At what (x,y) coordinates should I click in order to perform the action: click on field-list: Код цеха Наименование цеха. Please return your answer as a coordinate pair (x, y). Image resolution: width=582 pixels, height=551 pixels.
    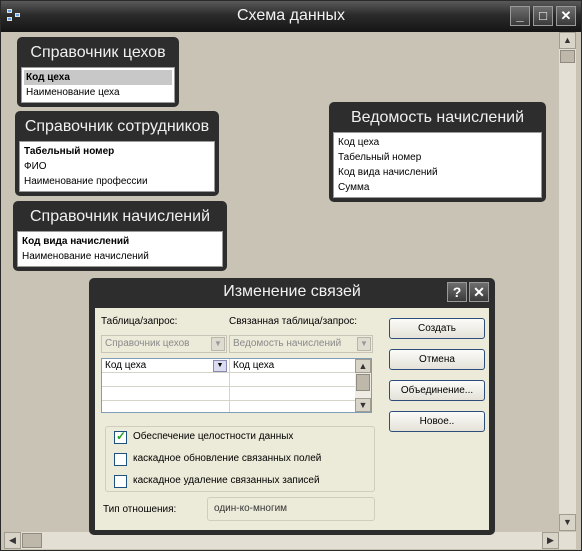
    Looking at the image, I should click on (98, 85).